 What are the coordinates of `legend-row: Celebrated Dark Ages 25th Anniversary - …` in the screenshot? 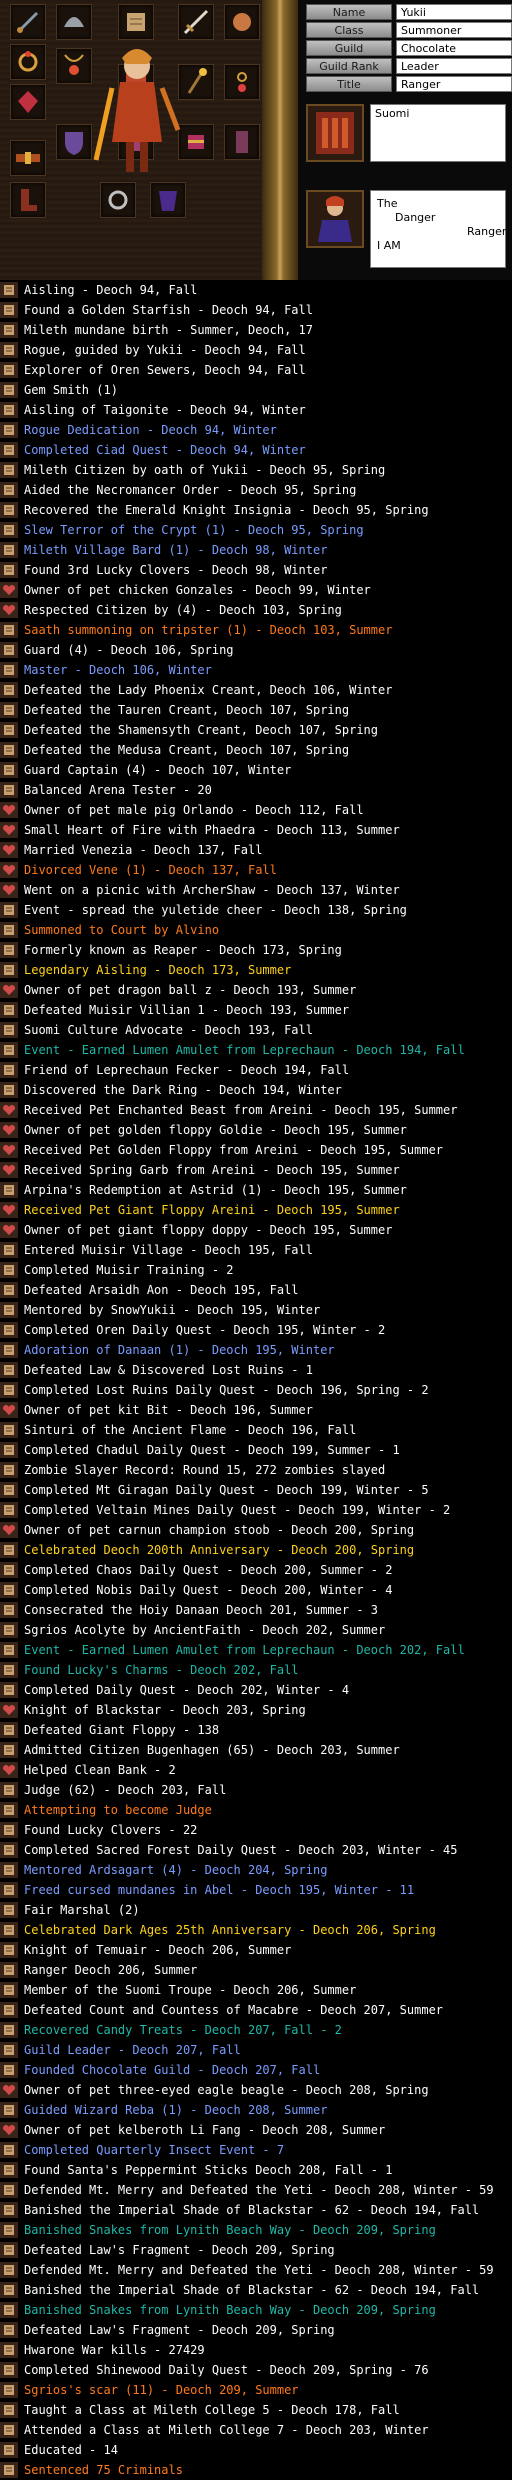 It's located at (256, 1930).